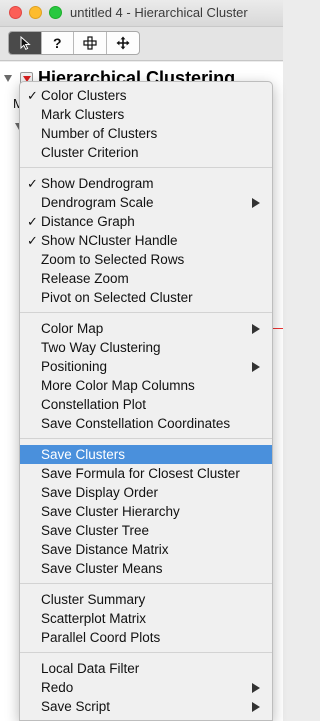 This screenshot has width=320, height=721. I want to click on menu-item-label: Save Clusters, so click(83, 454).